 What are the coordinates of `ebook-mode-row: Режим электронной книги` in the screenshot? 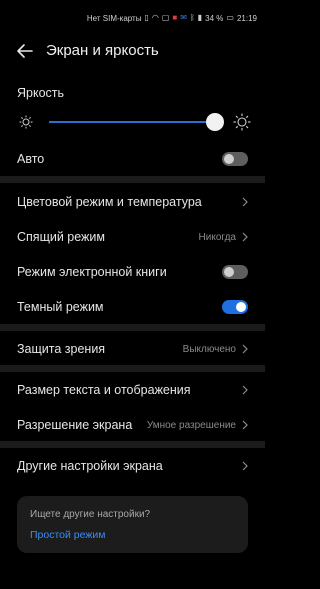 It's located at (132, 272).